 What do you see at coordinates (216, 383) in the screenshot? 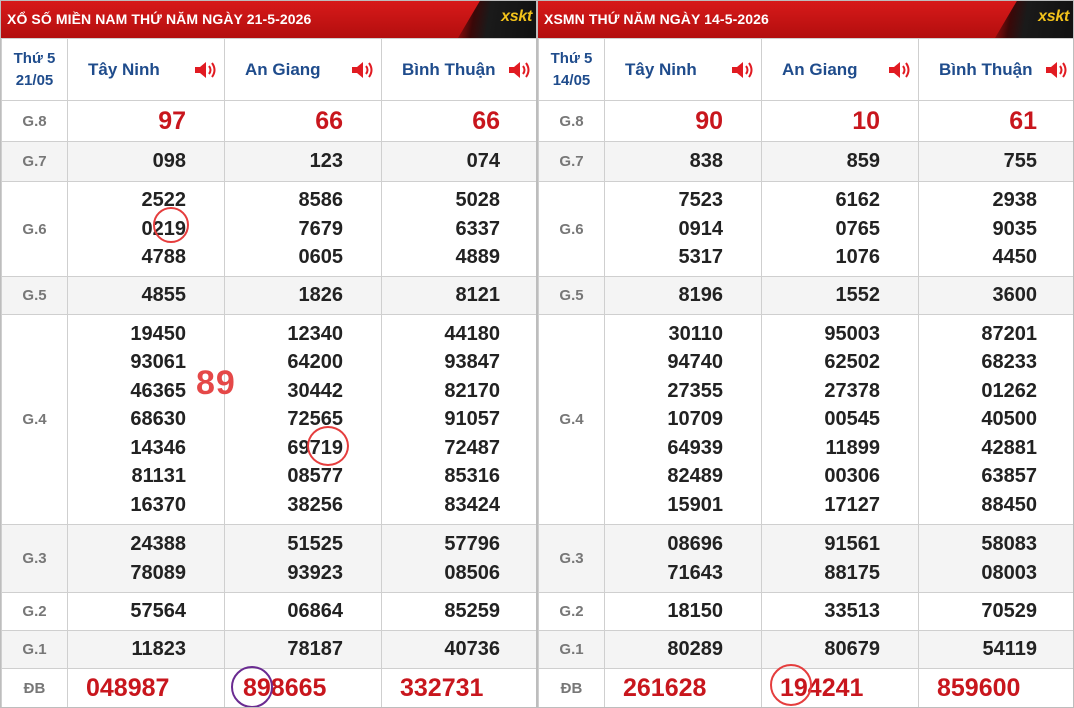
I see `annotation-number: 89` at bounding box center [216, 383].